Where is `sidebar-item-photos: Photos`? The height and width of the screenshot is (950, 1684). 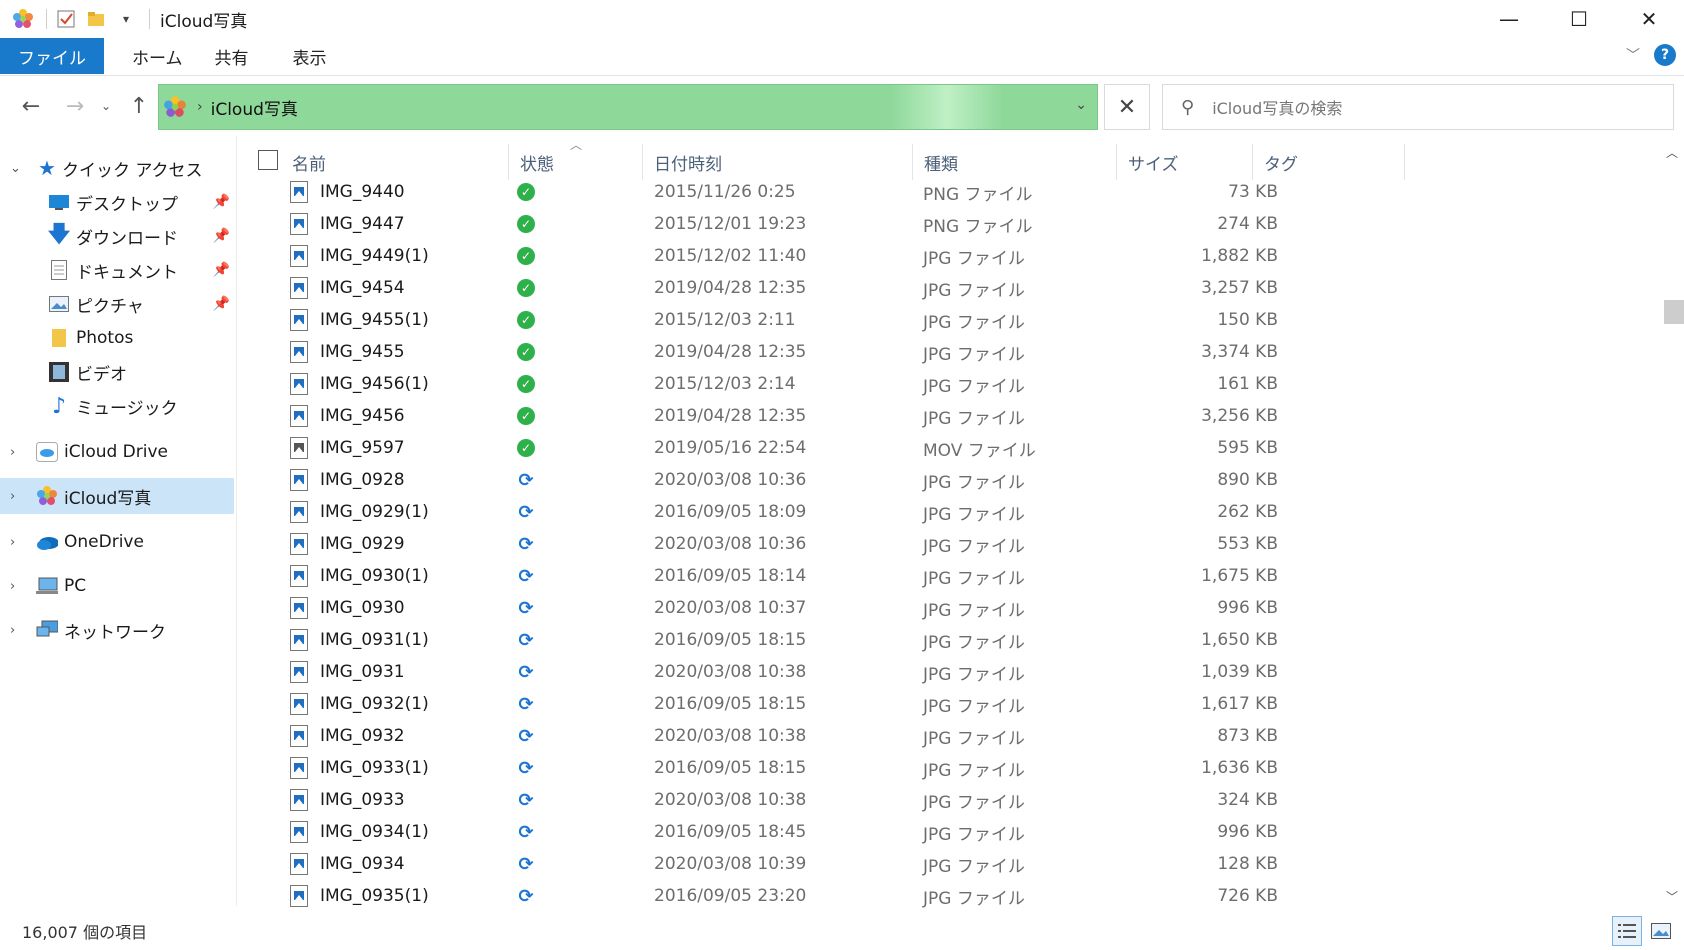
sidebar-item-photos: Photos is located at coordinates (117, 338).